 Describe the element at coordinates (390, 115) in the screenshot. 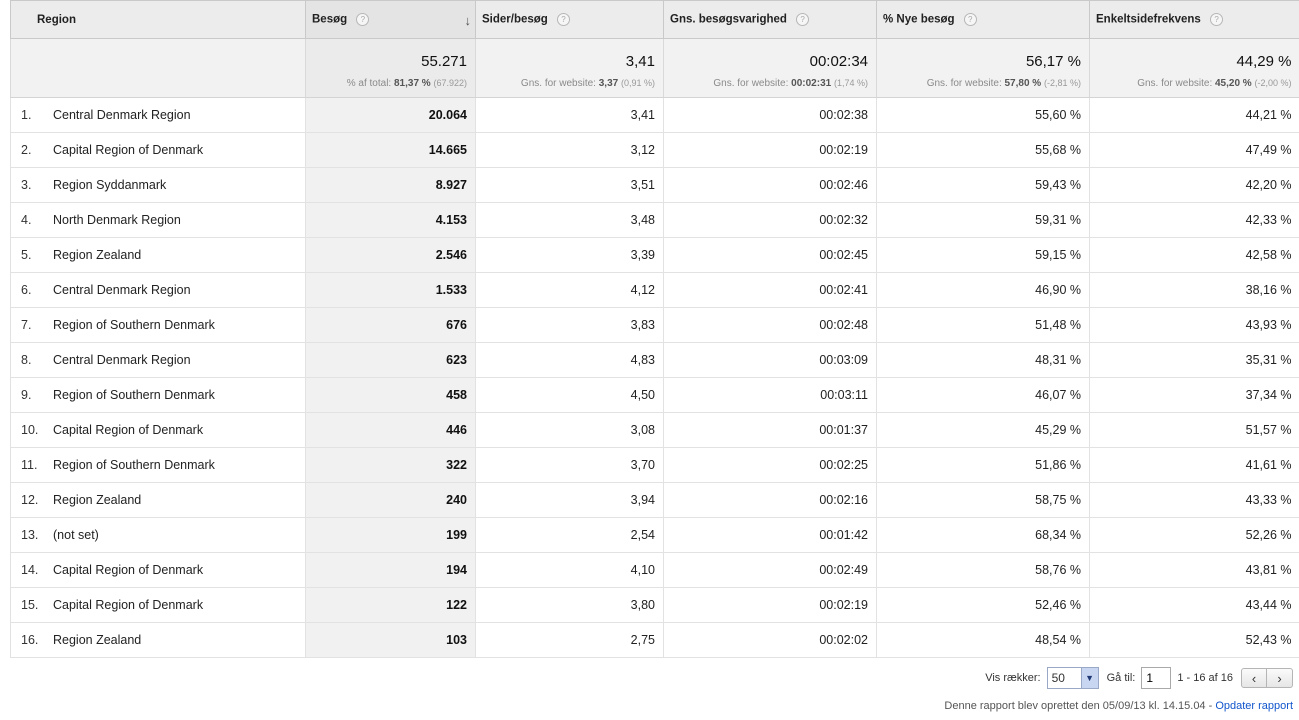

I see `visits-cell: 20.064` at that location.